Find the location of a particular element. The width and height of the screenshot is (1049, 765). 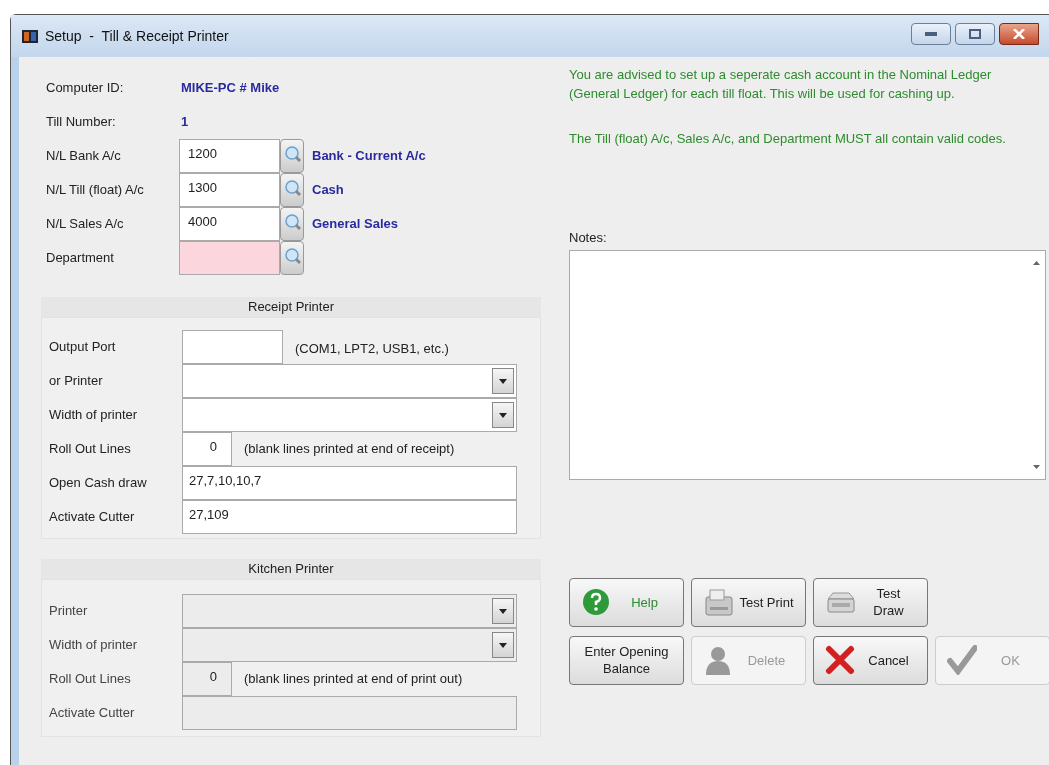

notes-field is located at coordinates (807, 364).